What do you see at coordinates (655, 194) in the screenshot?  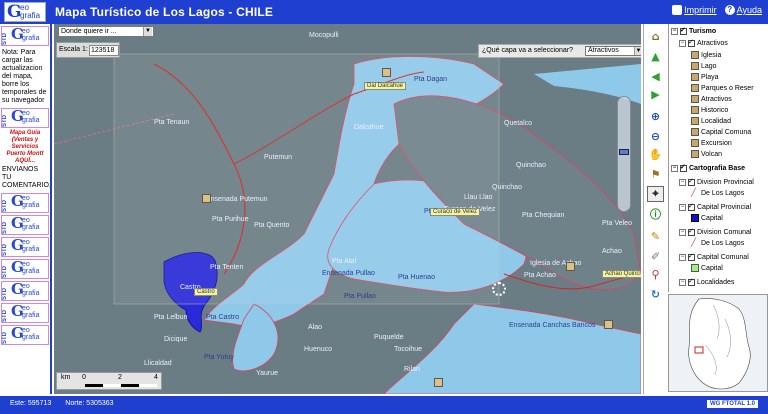 I see `identify-icon: ⌖` at bounding box center [655, 194].